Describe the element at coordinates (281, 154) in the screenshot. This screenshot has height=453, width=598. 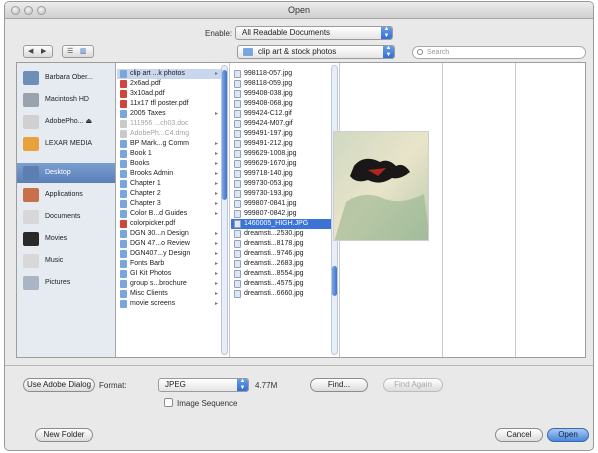
I see `list-item: 999629-1008.jpg` at that location.